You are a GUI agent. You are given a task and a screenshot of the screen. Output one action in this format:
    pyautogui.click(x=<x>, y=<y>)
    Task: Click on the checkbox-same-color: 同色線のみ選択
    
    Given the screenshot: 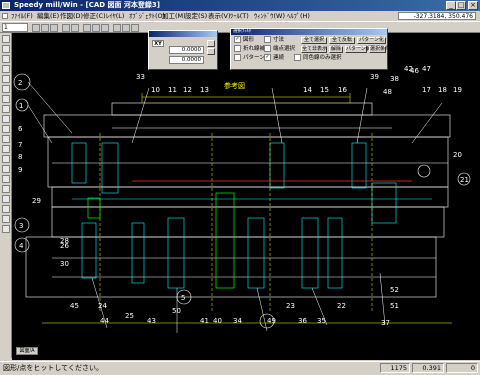 What is the action you would take?
    pyautogui.click(x=318, y=58)
    